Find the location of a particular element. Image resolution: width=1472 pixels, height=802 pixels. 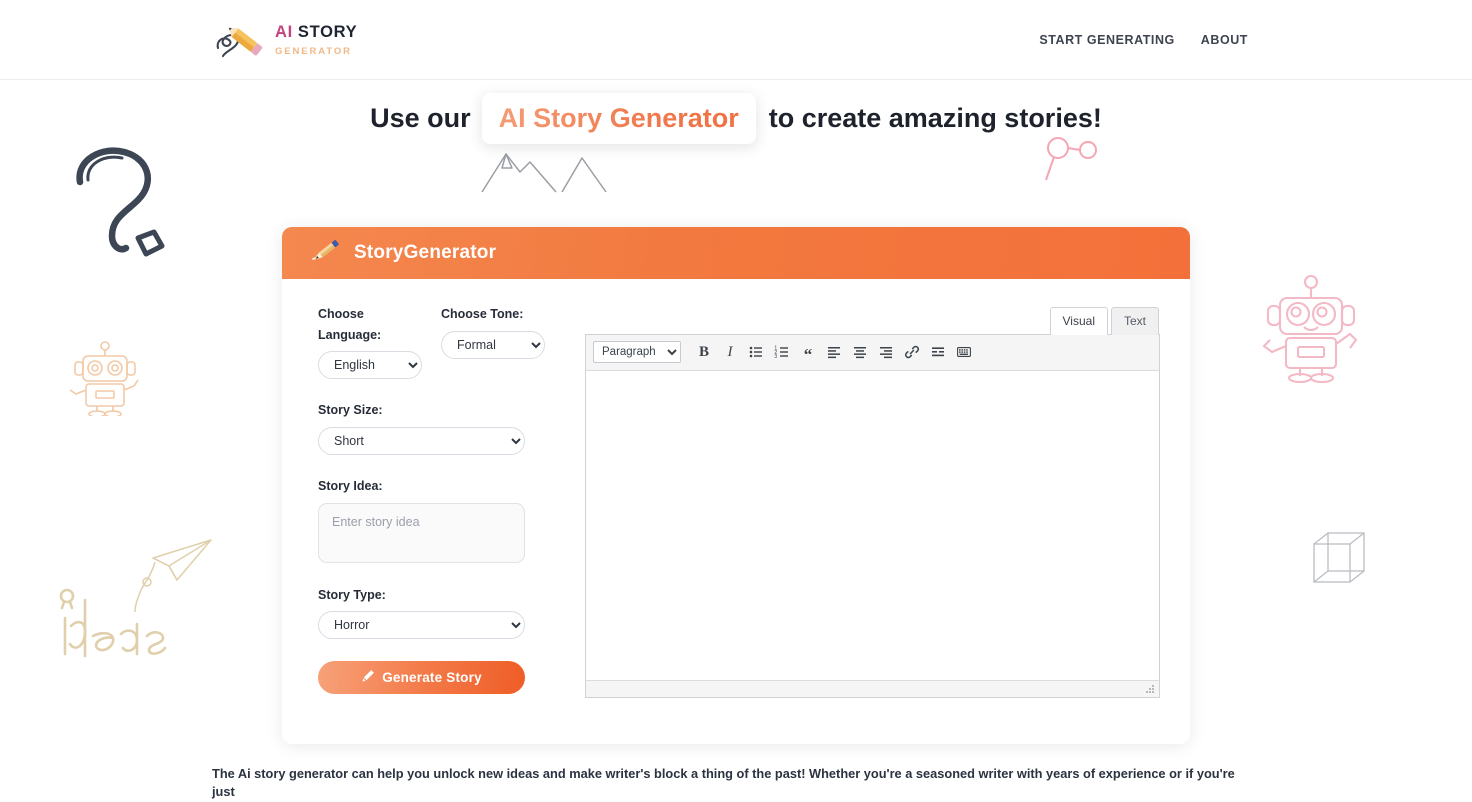

paragraph-format-select: Paragraph is located at coordinates (637, 352).